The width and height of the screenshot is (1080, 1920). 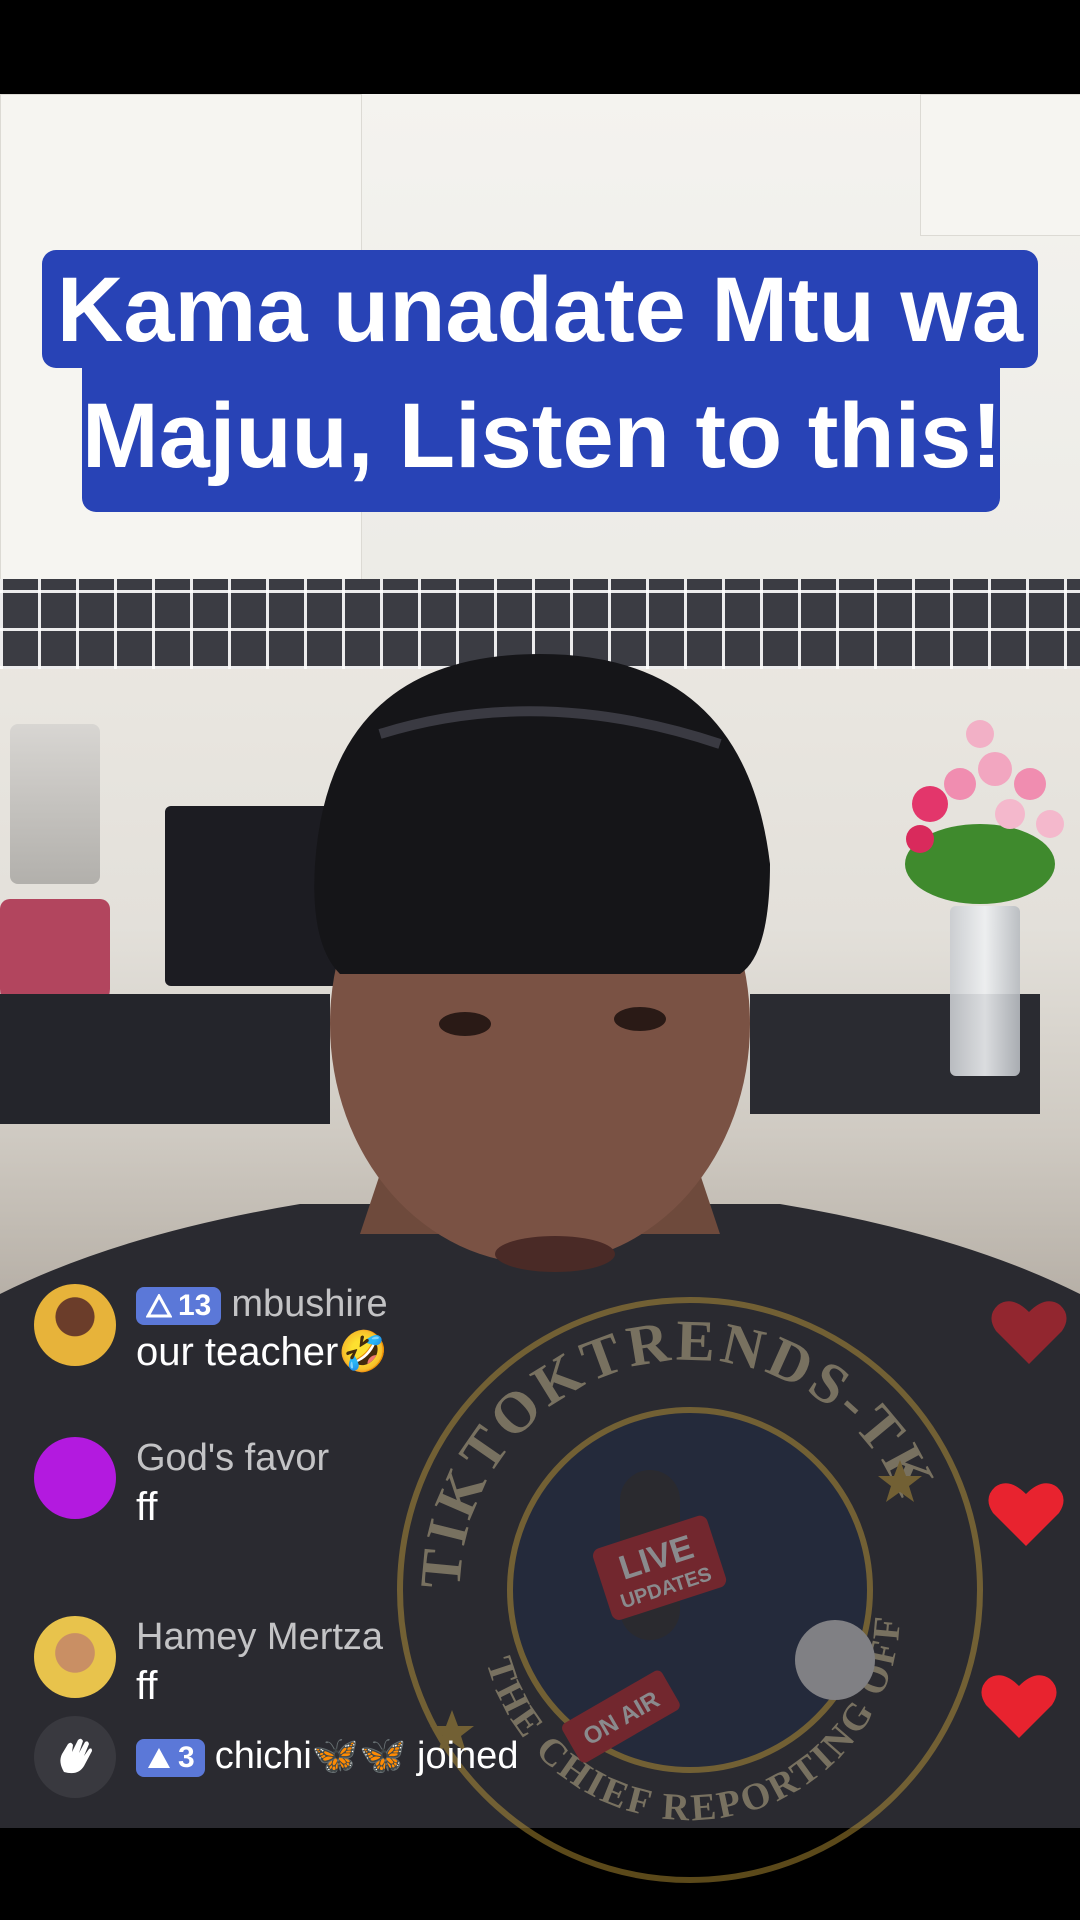 I want to click on joined-label: joined, so click(x=468, y=1756).